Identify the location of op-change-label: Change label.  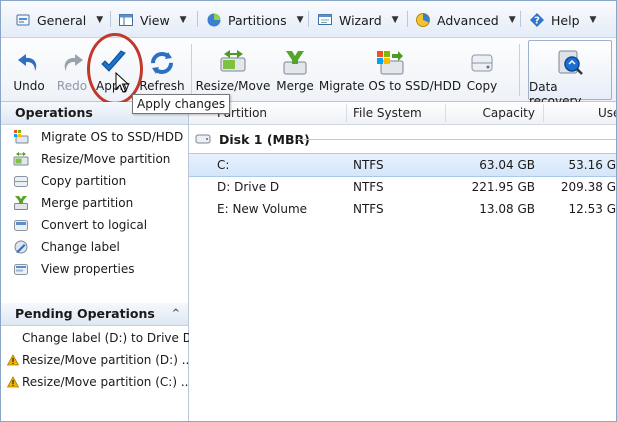
(66, 247).